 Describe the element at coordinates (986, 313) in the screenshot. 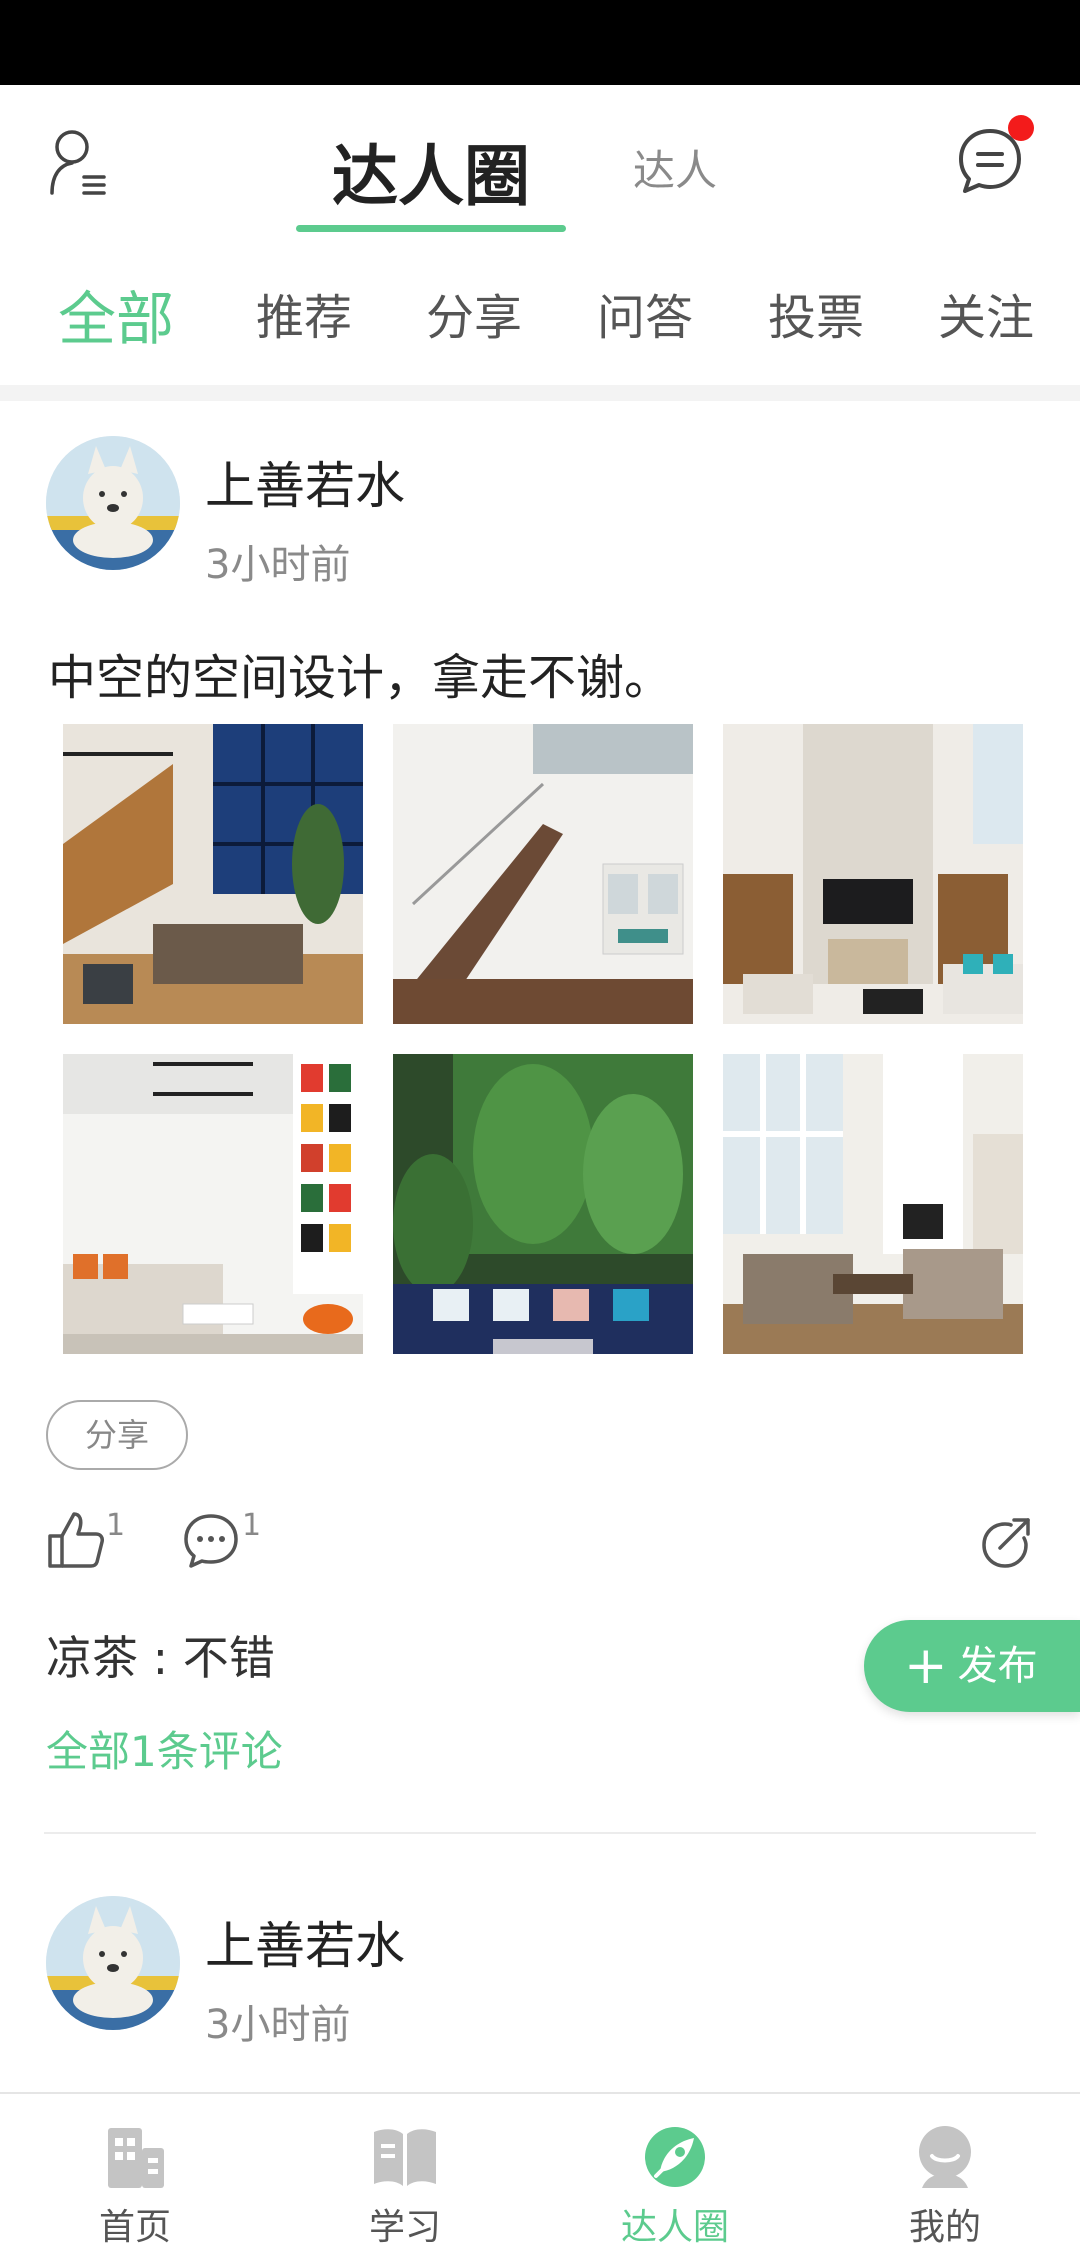

I see `category-tab-follow: 关注` at that location.